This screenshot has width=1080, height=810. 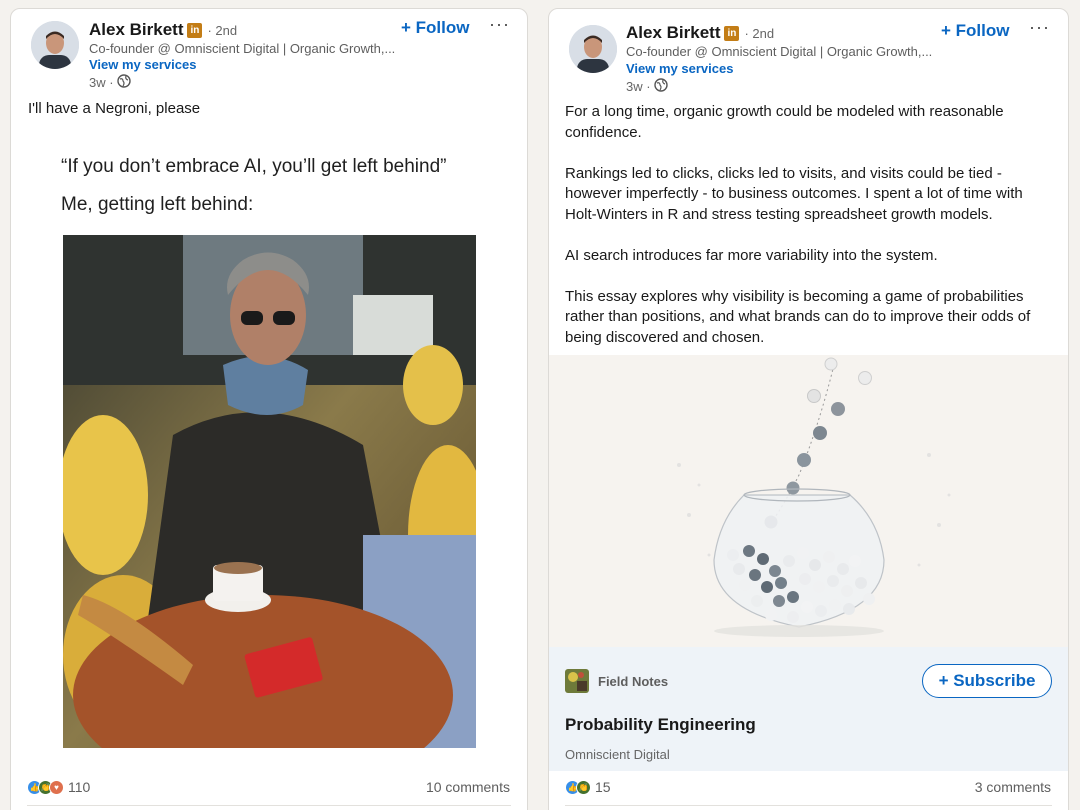 What do you see at coordinates (633, 681) in the screenshot?
I see `newsletter-name: Field Notes` at bounding box center [633, 681].